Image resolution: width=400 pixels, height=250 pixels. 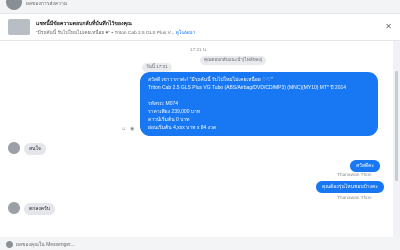 What do you see at coordinates (388, 26) in the screenshot?
I see `close-icon: ✕` at bounding box center [388, 26].